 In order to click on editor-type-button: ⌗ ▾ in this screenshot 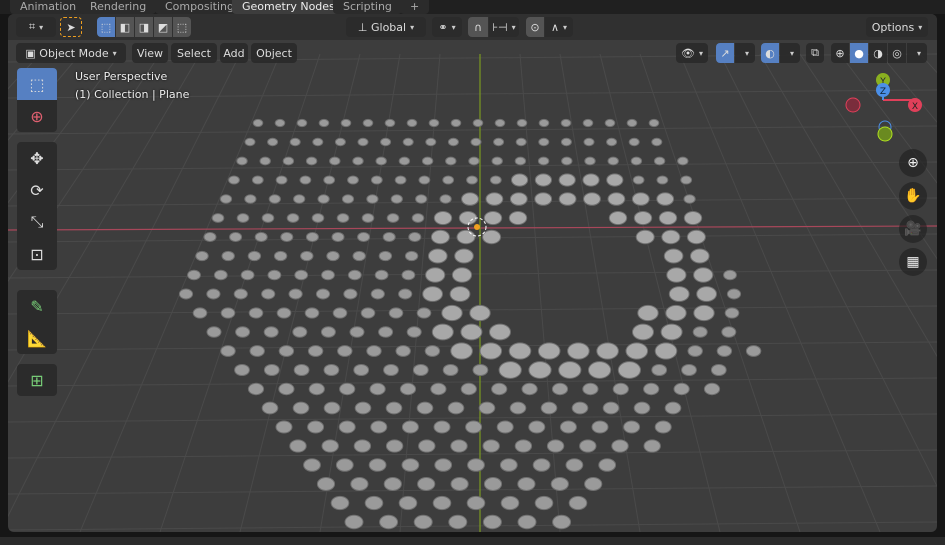, I will do `click(36, 27)`.